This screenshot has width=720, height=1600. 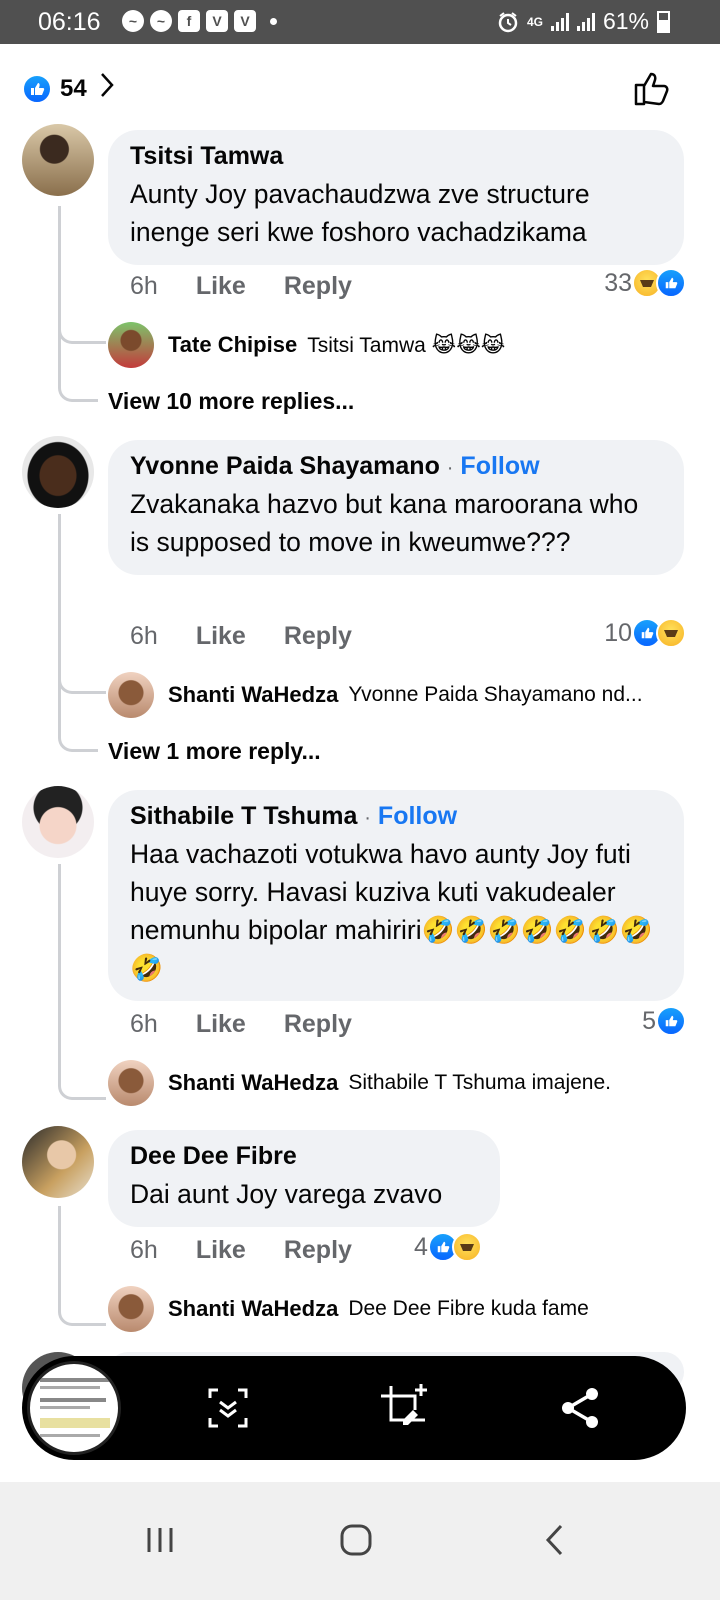 What do you see at coordinates (232, 345) in the screenshot?
I see `reply-author: Tate Chipise` at bounding box center [232, 345].